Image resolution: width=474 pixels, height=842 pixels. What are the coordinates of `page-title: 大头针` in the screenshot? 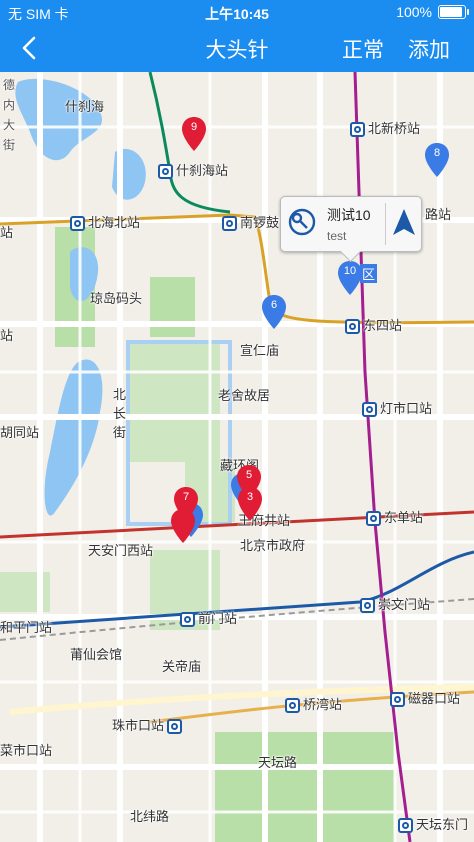 It's located at (237, 50).